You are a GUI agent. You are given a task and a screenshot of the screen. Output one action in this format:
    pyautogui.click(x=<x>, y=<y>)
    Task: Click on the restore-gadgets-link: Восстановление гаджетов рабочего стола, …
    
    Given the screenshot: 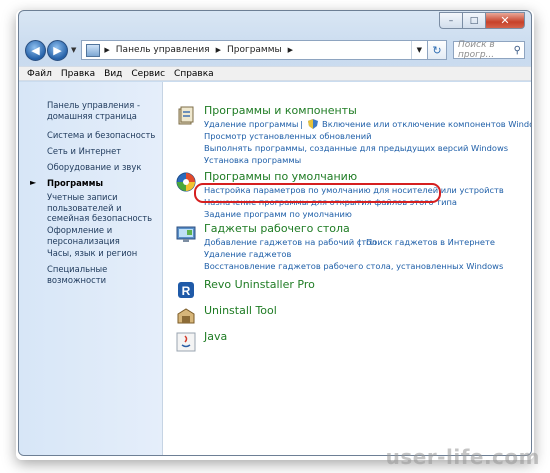 What is the action you would take?
    pyautogui.click(x=353, y=266)
    